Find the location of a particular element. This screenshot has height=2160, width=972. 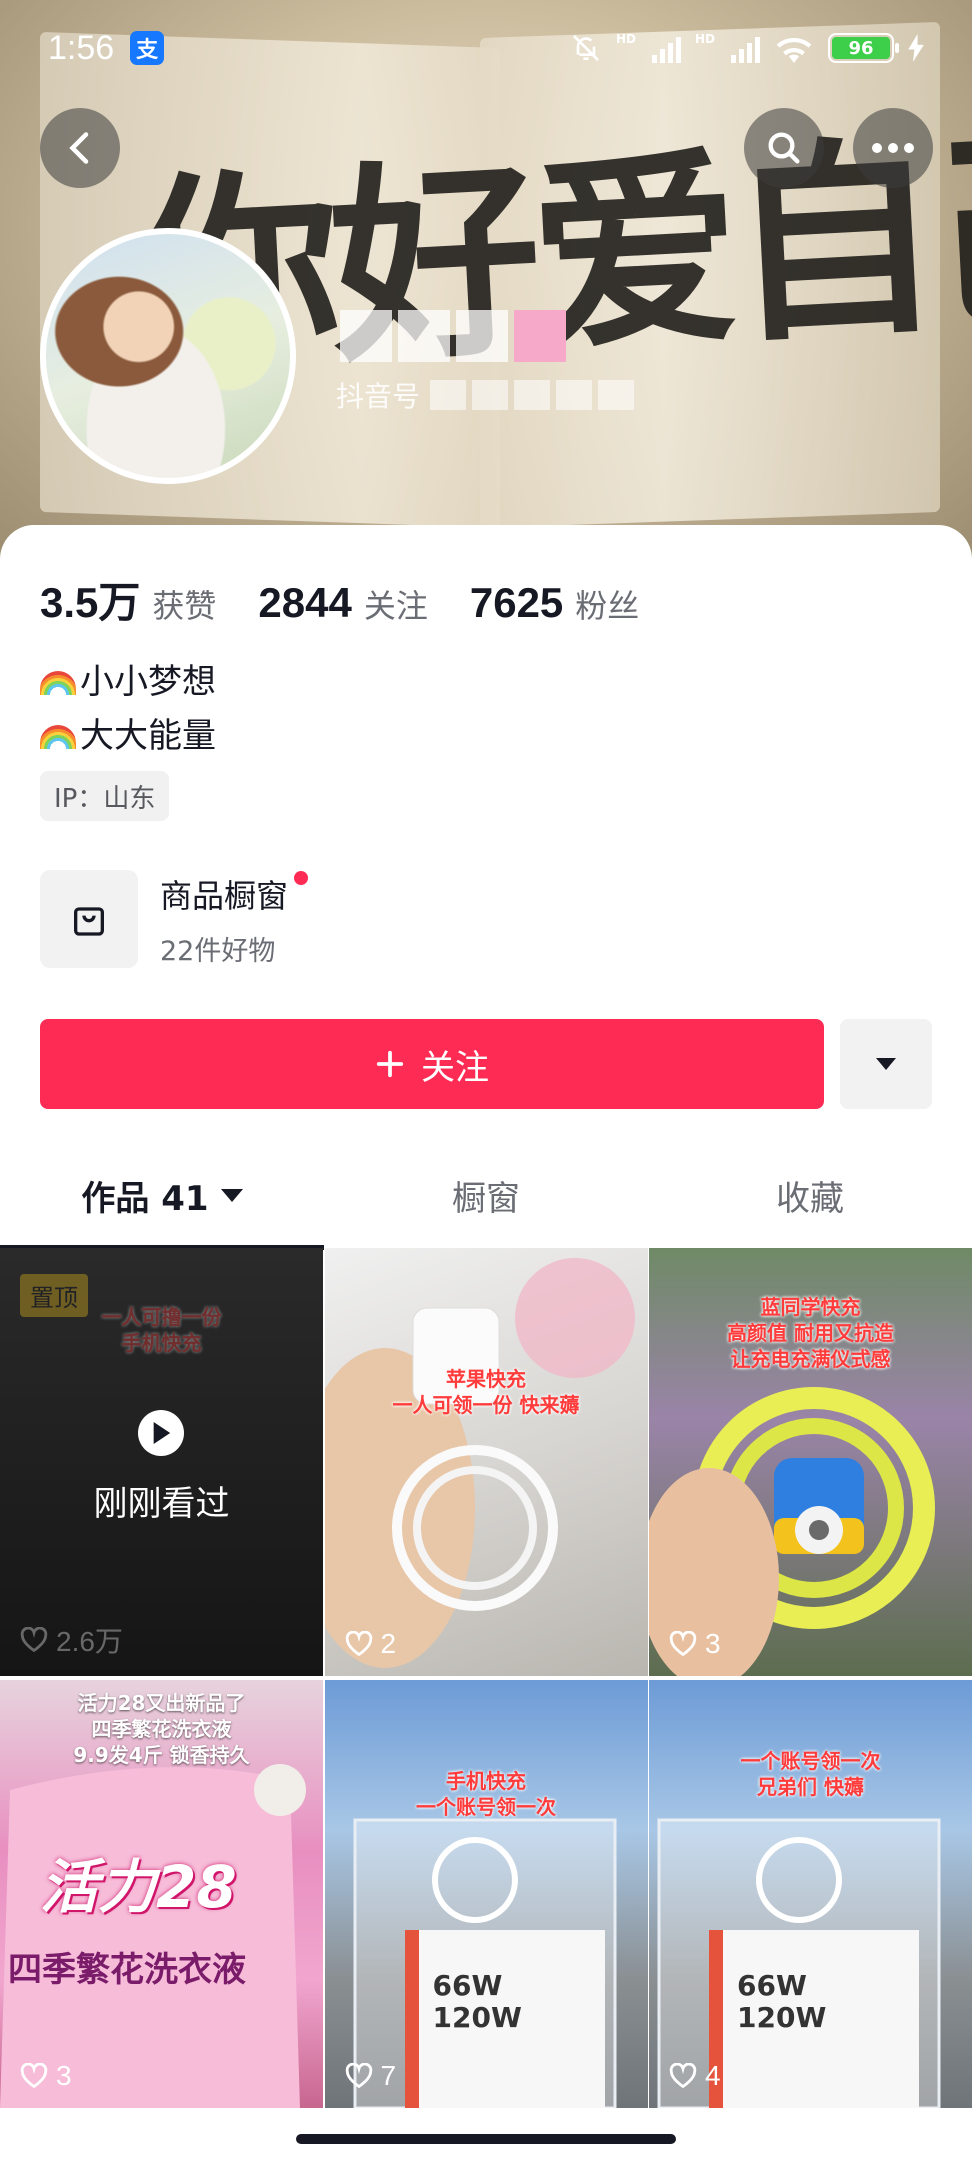

shop-title: 商品橱窗 is located at coordinates (224, 895).